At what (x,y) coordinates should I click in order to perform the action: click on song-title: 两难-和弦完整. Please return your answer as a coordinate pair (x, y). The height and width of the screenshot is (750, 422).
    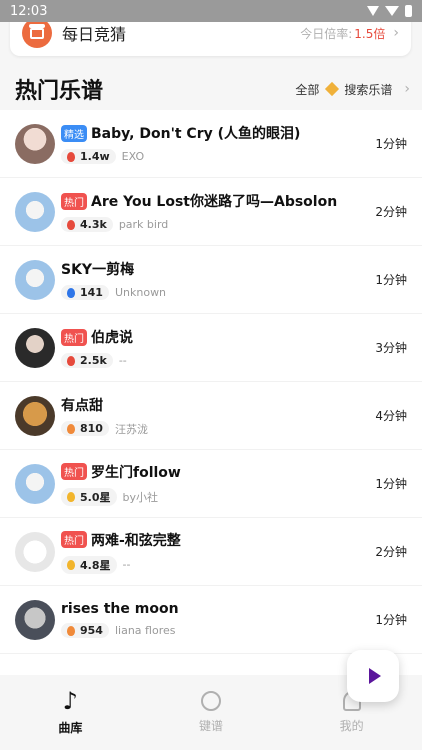
    Looking at the image, I should click on (136, 540).